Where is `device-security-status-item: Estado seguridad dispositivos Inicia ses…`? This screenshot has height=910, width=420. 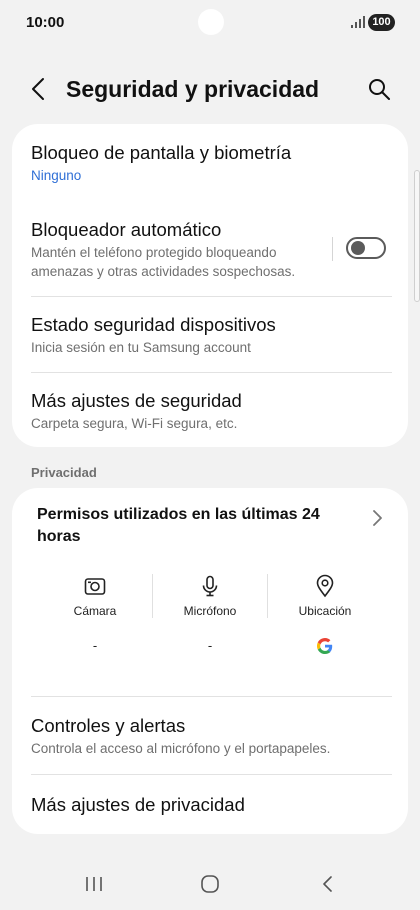
device-security-status-item: Estado seguridad dispositivos Inicia ses… is located at coordinates (210, 334).